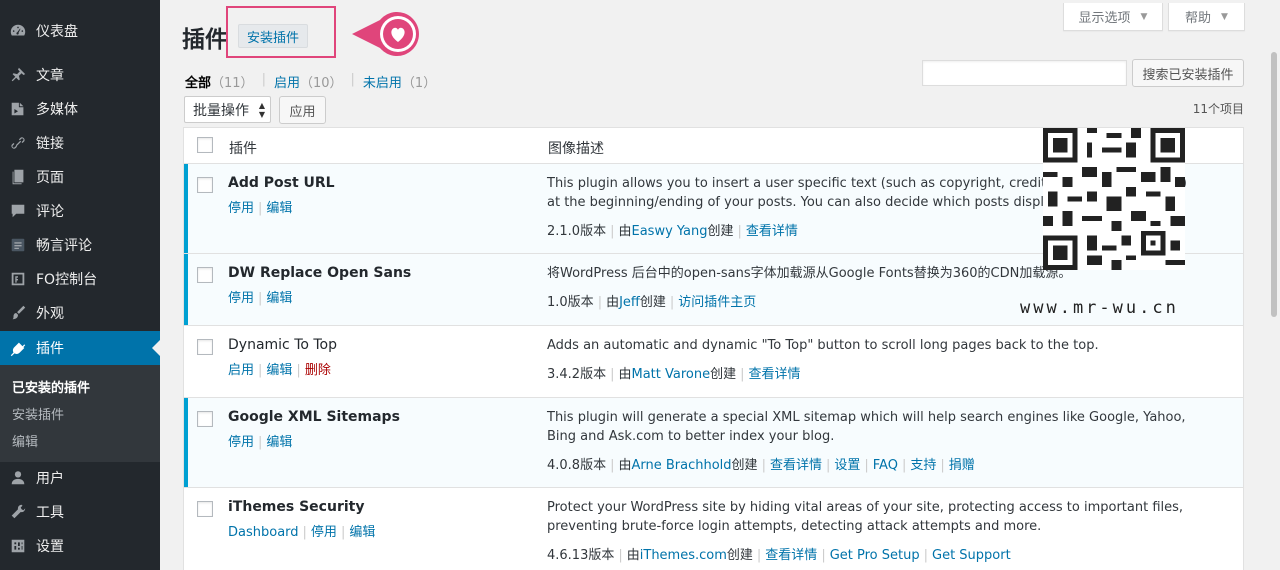  Describe the element at coordinates (80, 245) in the screenshot. I see `sidebar-item-changyan: 畅言评论` at that location.